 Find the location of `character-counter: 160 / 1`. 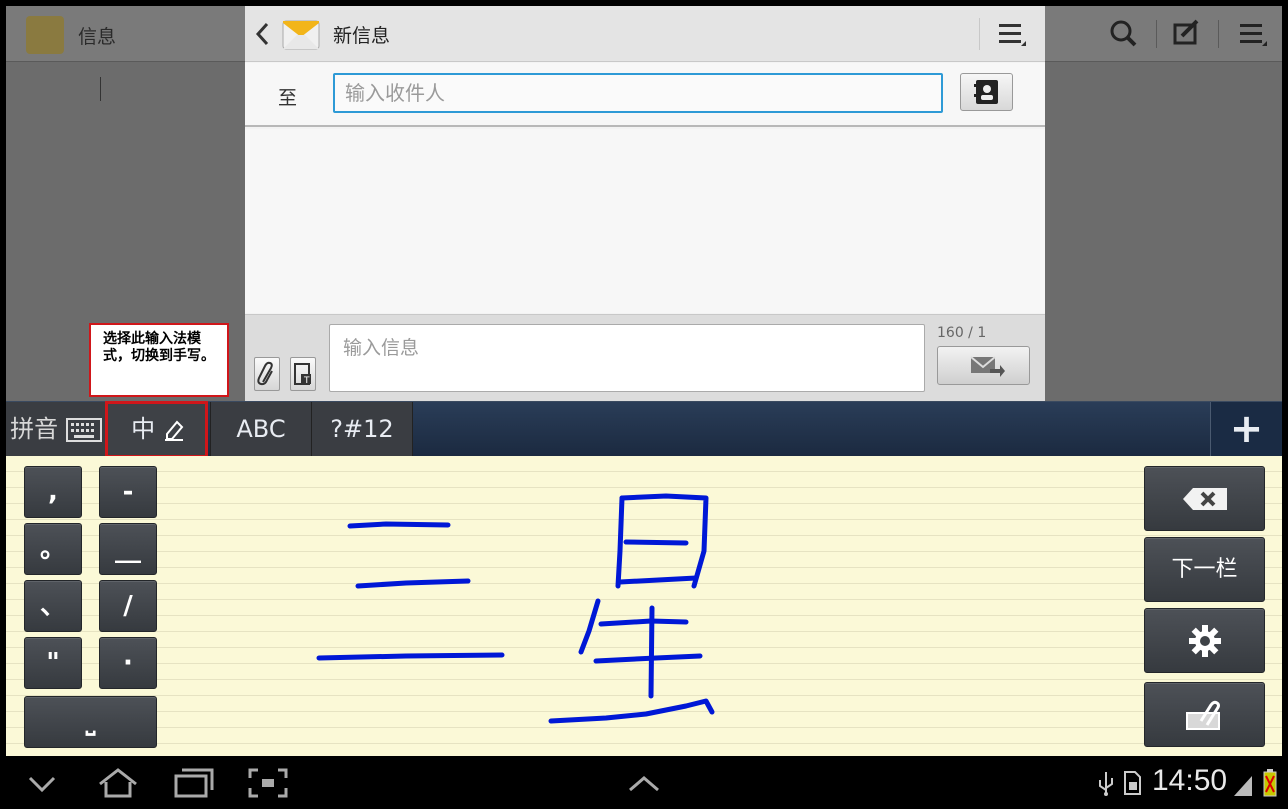

character-counter: 160 / 1 is located at coordinates (962, 333).